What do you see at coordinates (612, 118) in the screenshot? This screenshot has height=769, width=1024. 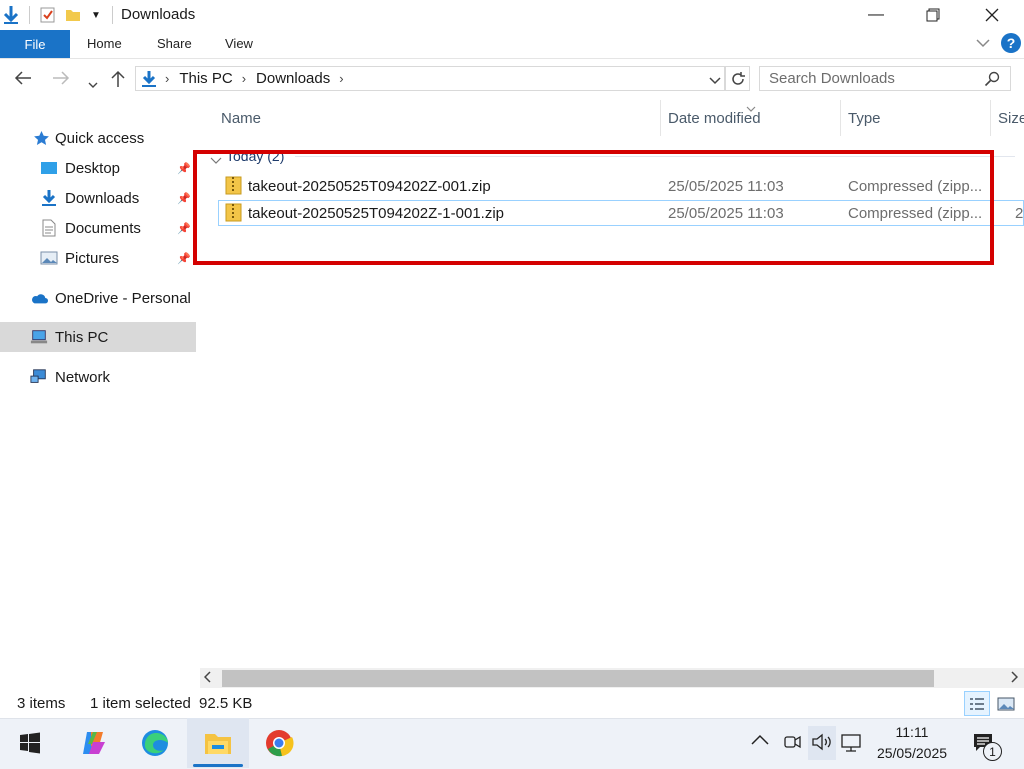 I see `column-headers` at bounding box center [612, 118].